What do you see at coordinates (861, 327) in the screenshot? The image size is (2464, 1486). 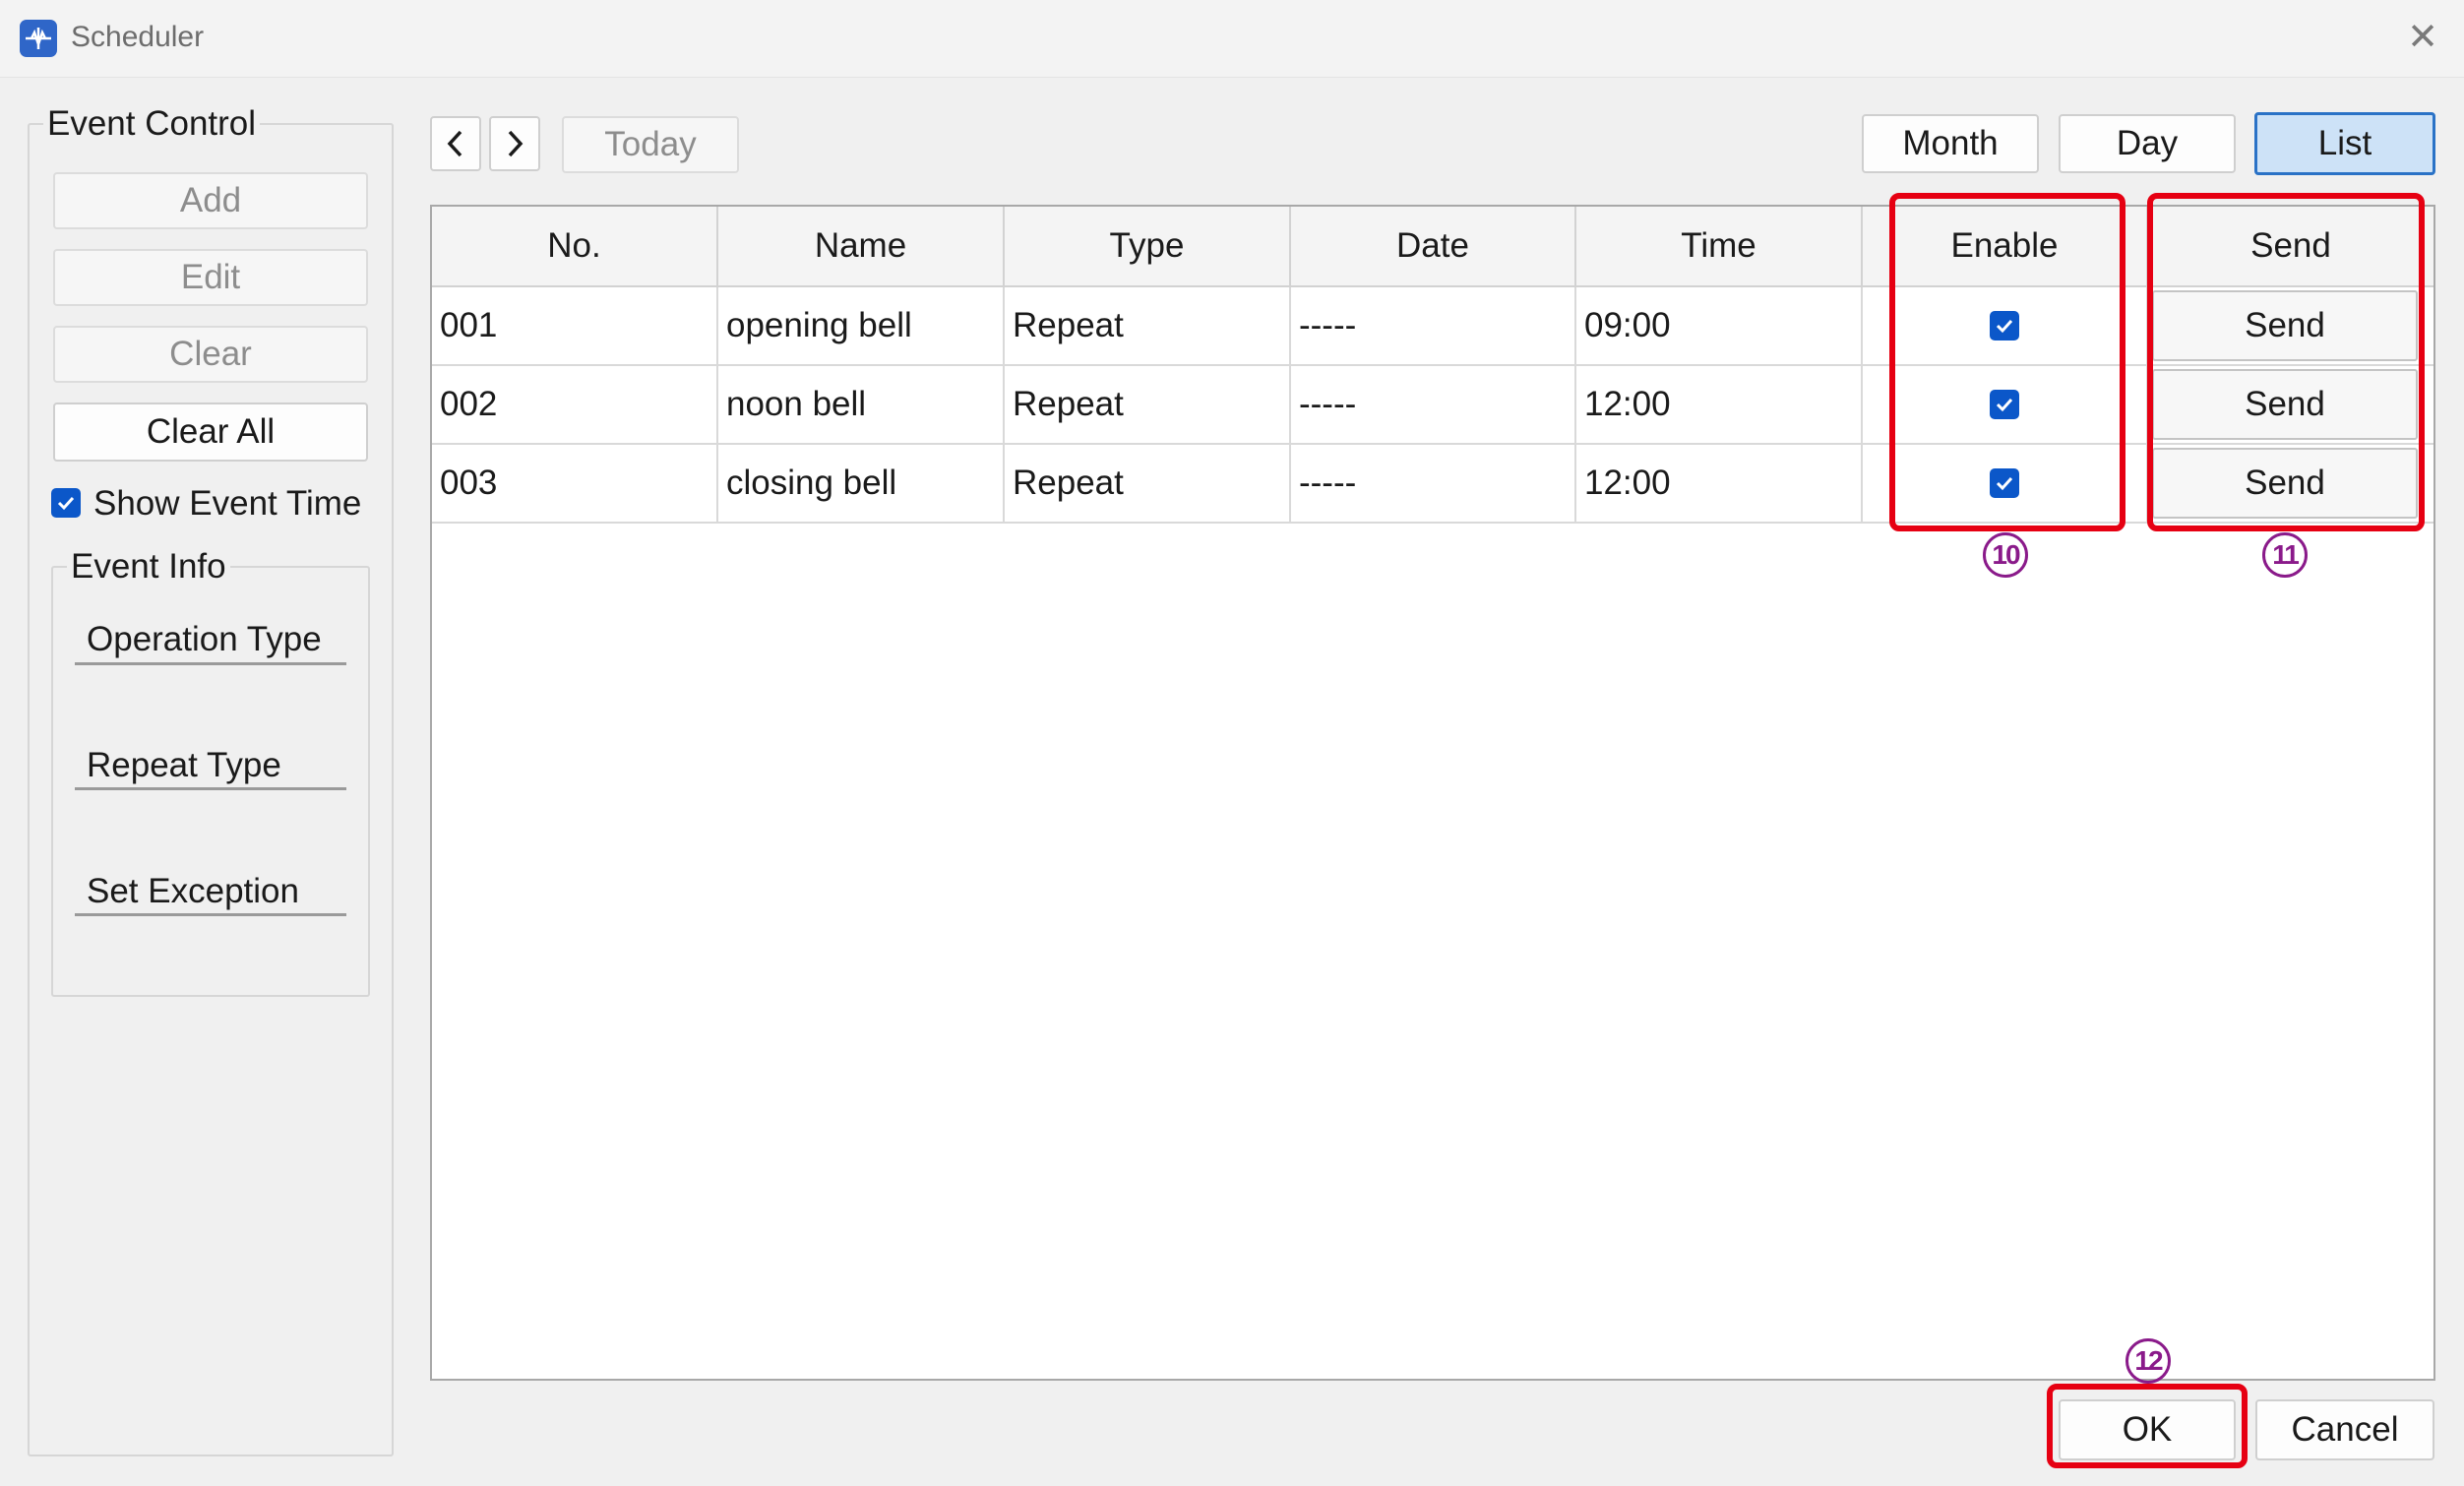 I see `table-cell-name: opening bell` at bounding box center [861, 327].